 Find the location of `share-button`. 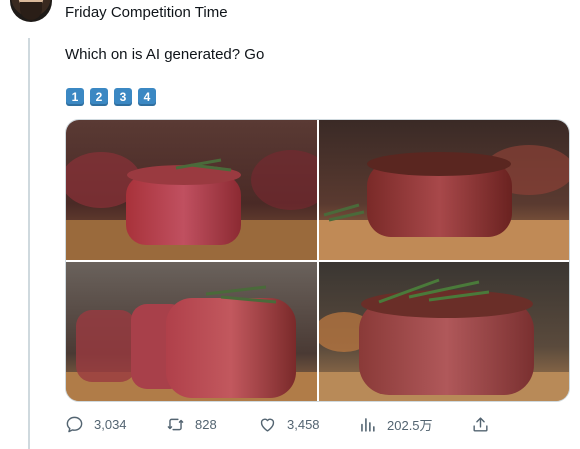

share-button is located at coordinates (480, 424).